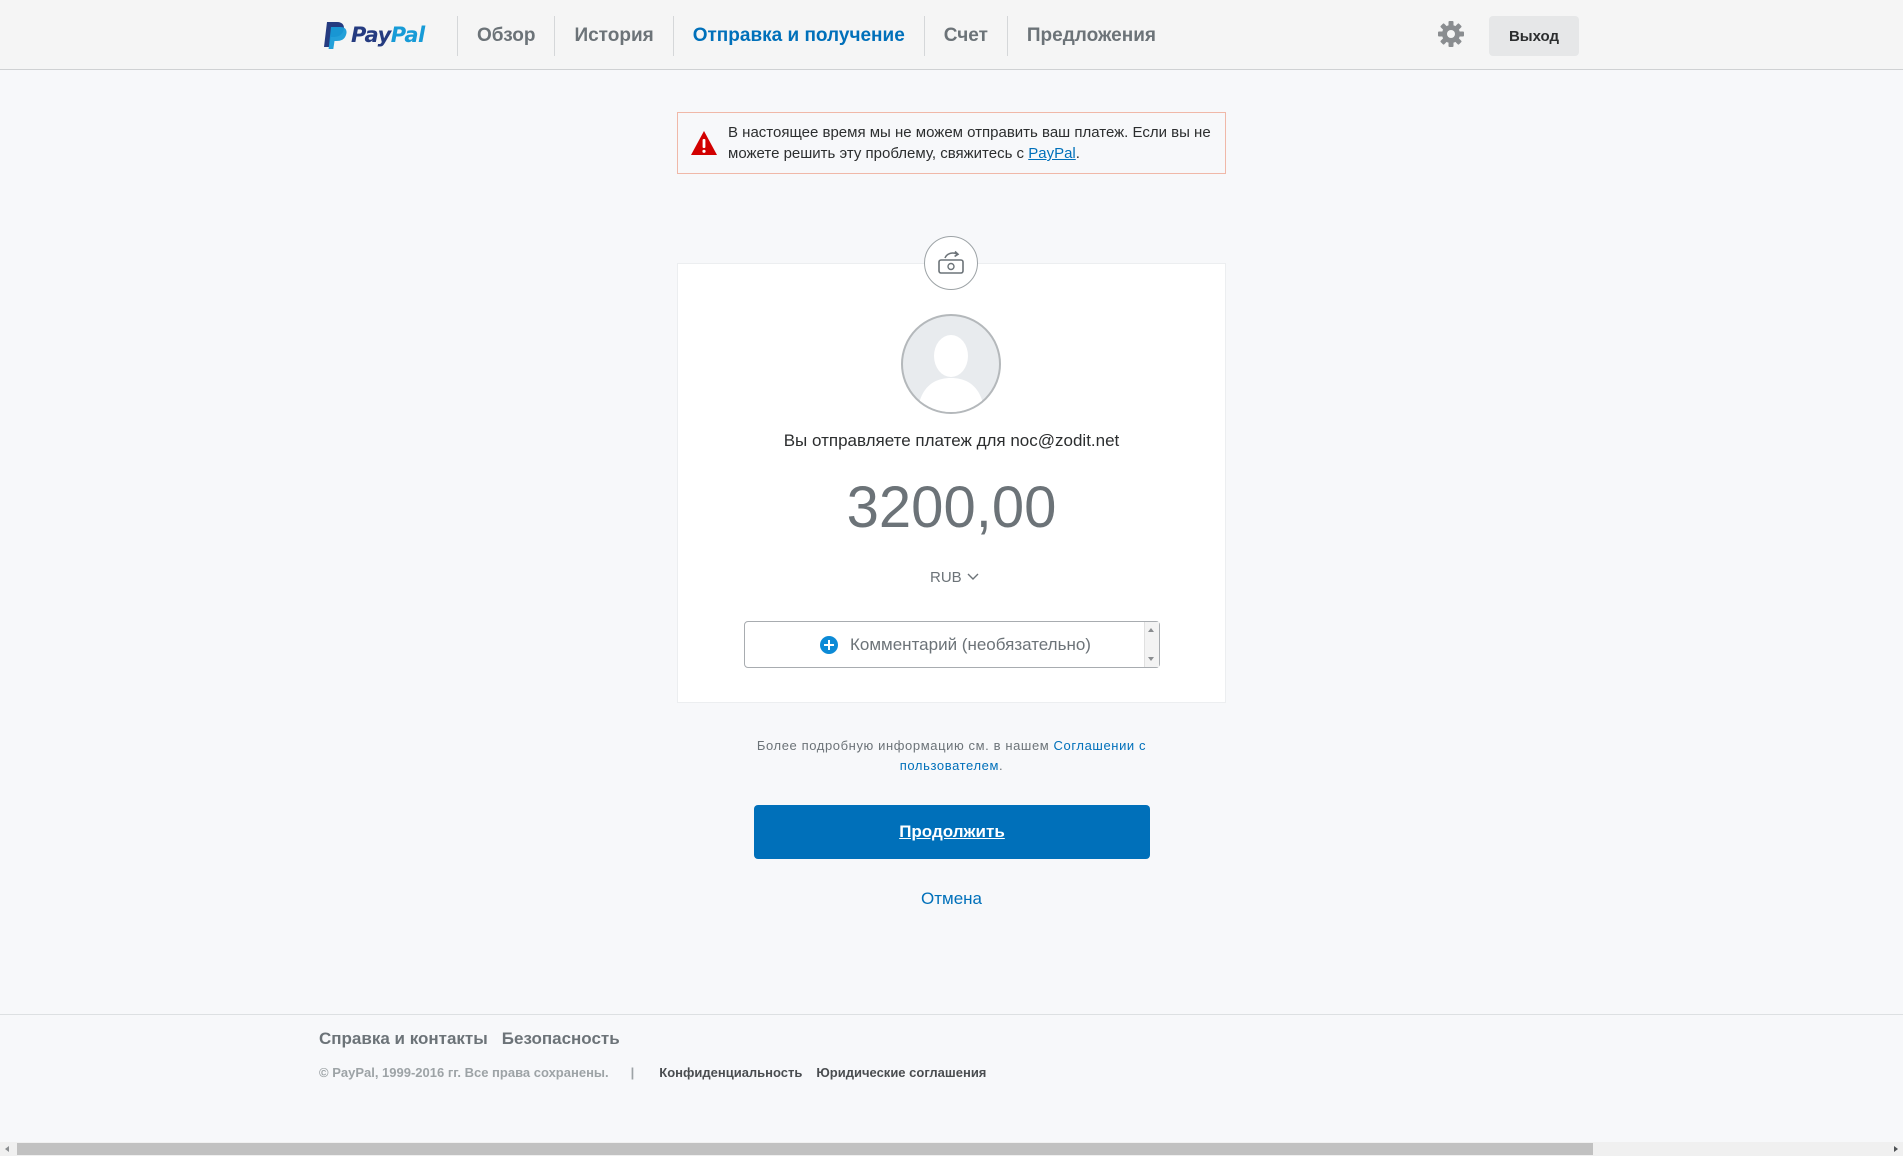 This screenshot has height=1156, width=1903. Describe the element at coordinates (946, 577) in the screenshot. I see `currency-code: RUB` at that location.